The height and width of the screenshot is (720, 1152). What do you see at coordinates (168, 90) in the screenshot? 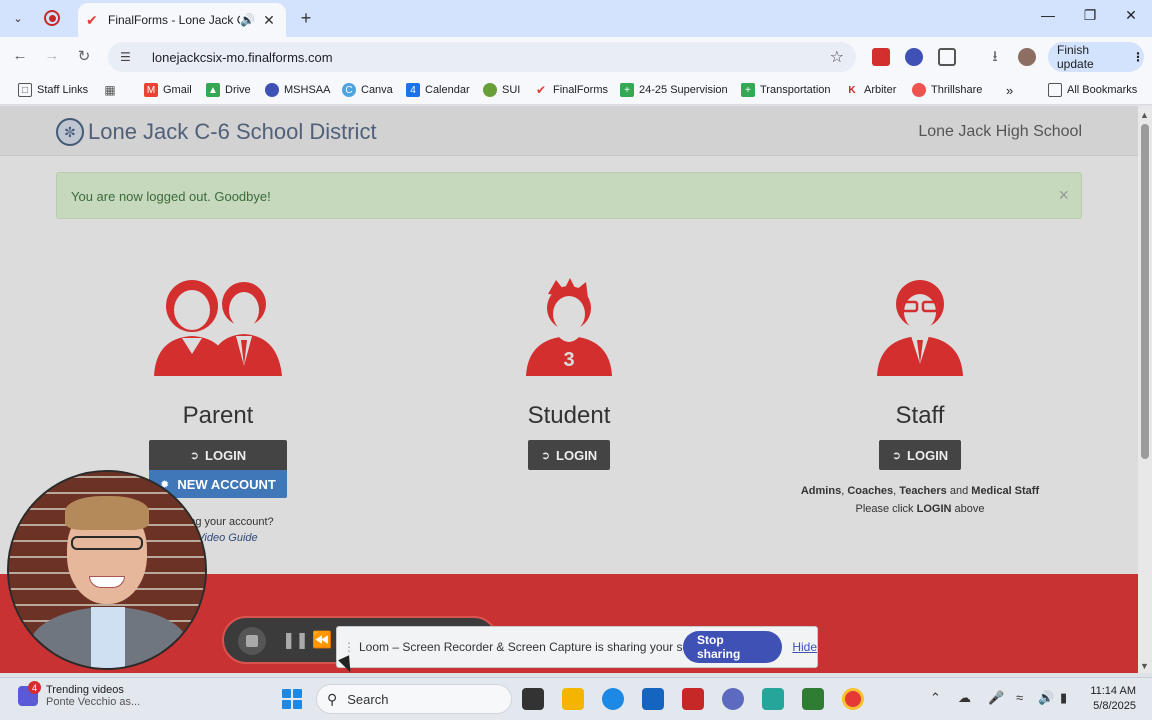
I see `bookmark-gmail: M Gmail` at bounding box center [168, 90].